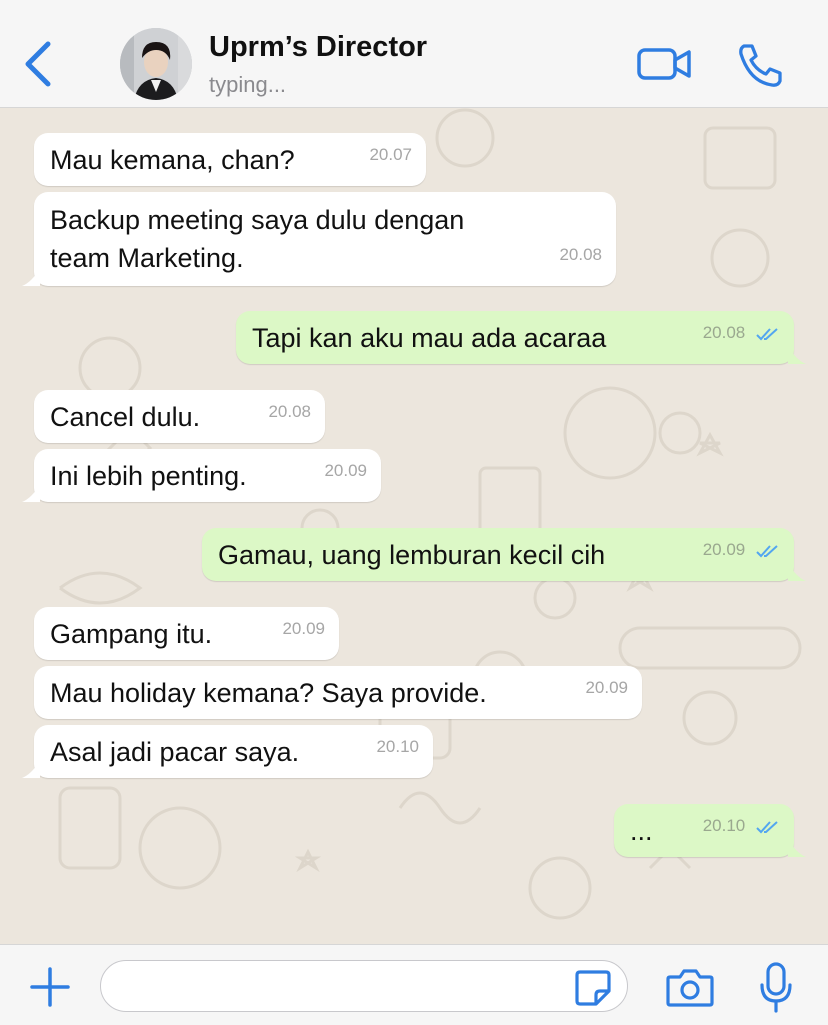 This screenshot has width=828, height=1025. I want to click on phone-icon, so click(760, 65).